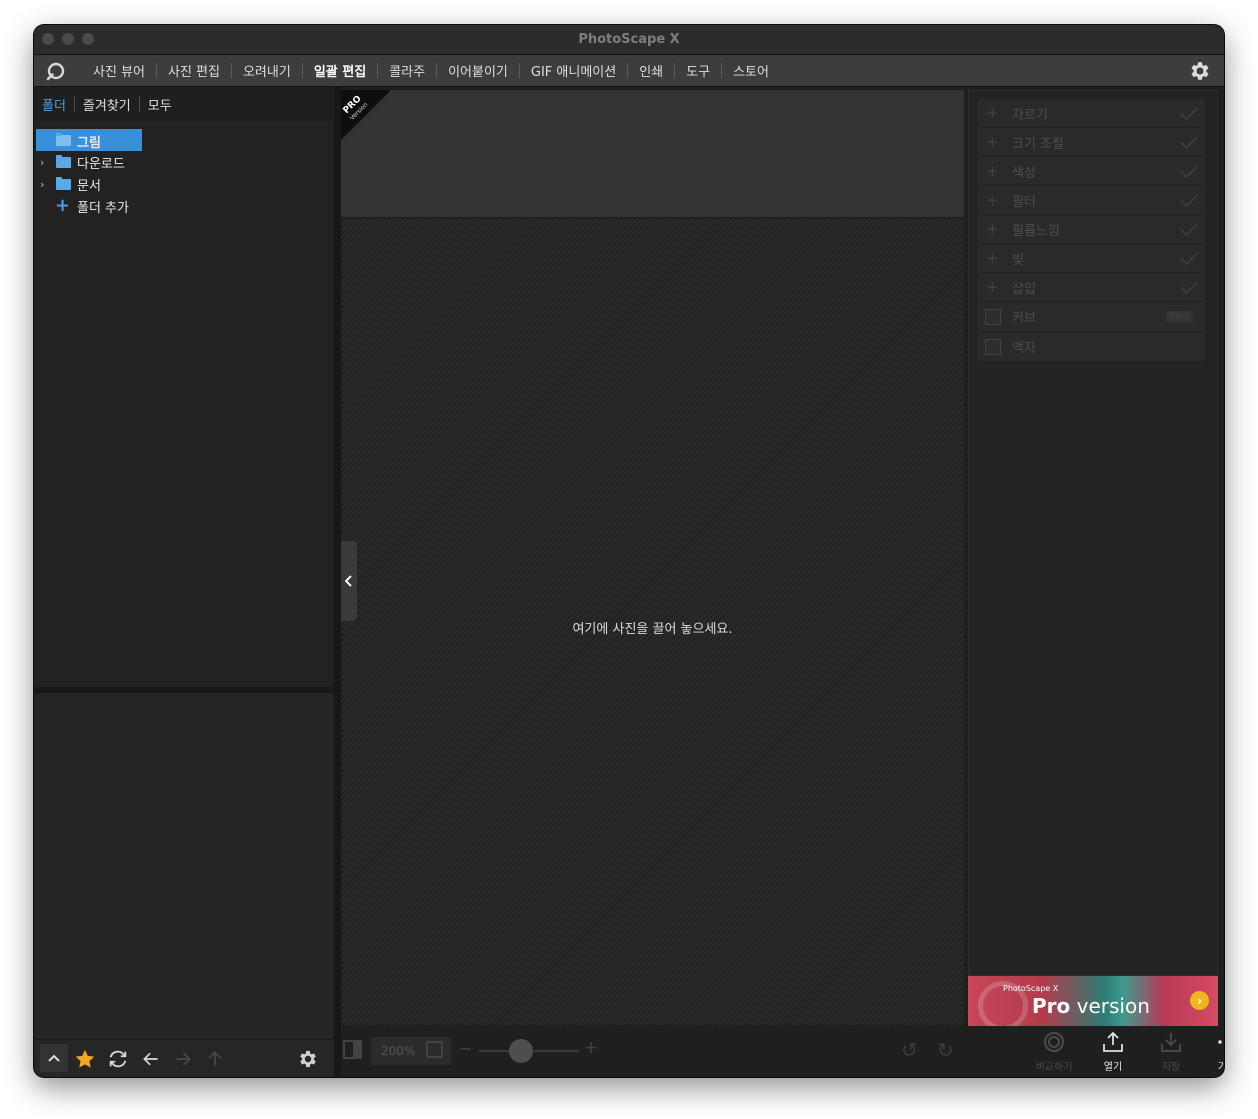  What do you see at coordinates (366, 115) in the screenshot?
I see `pro-version-ribbon: PRO Version` at bounding box center [366, 115].